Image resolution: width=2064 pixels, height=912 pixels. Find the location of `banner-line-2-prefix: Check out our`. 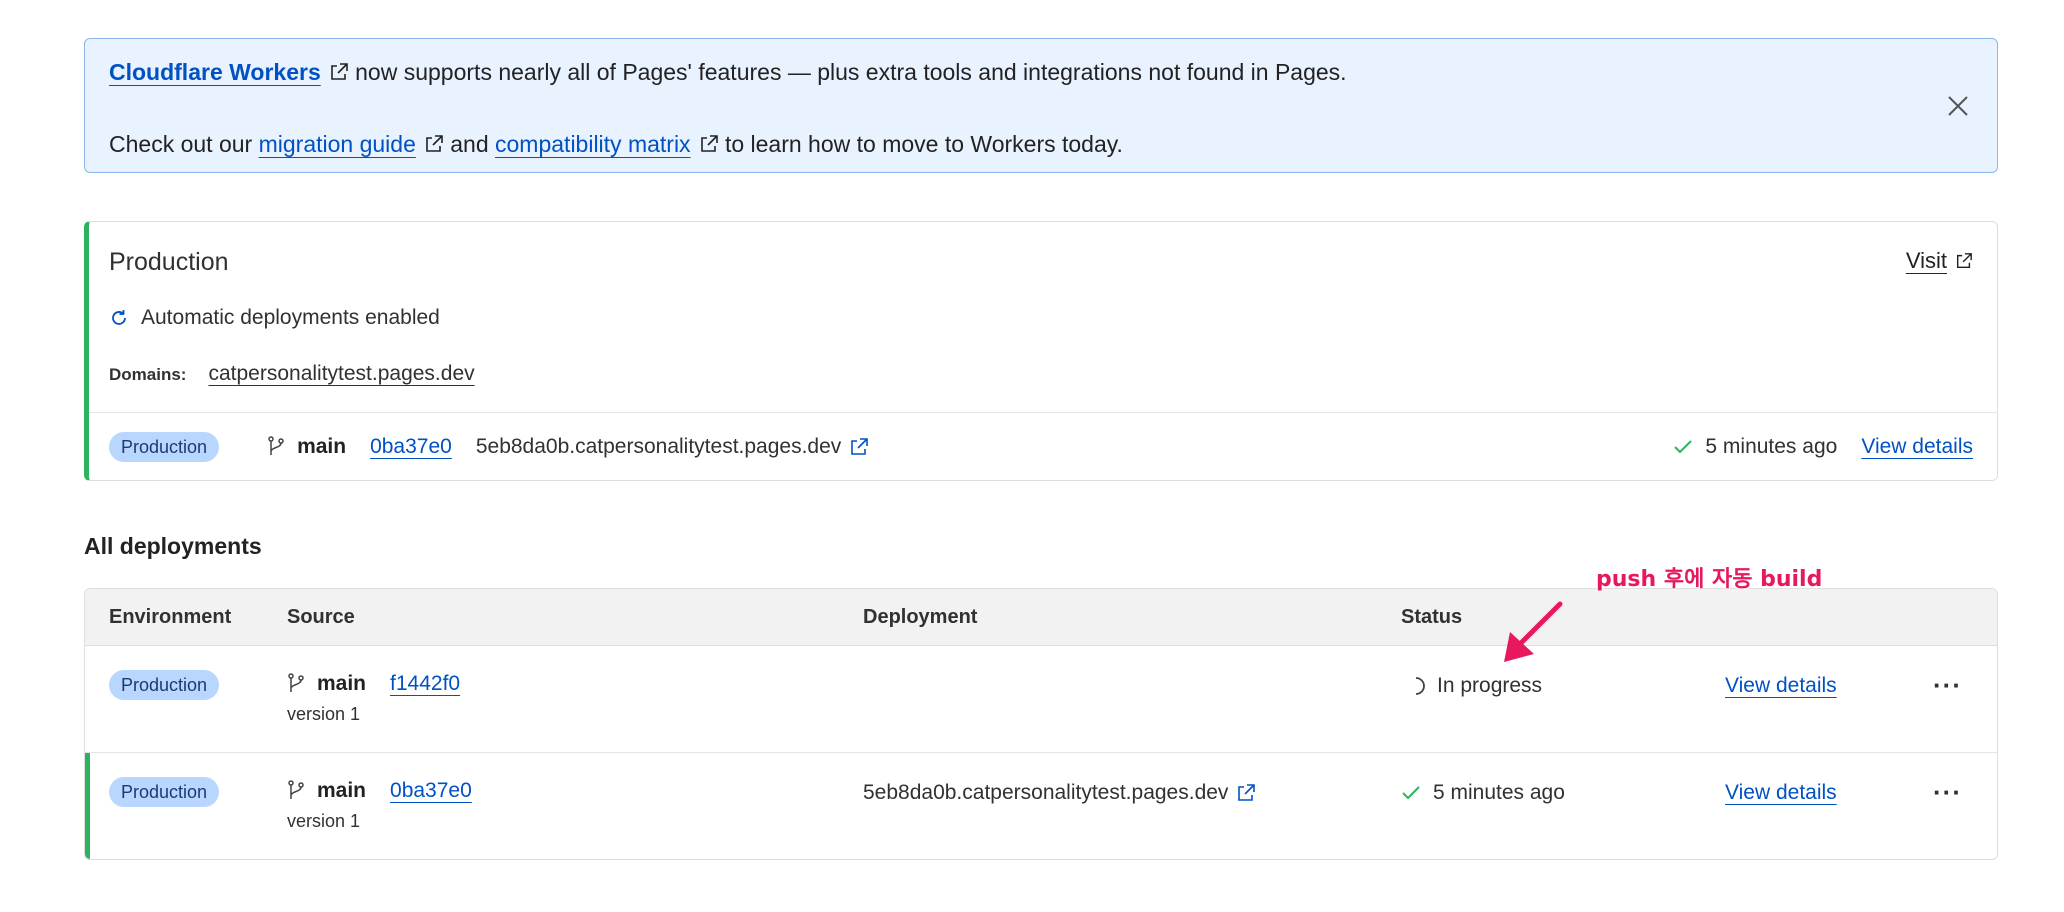

banner-line-2-prefix: Check out our is located at coordinates (181, 144).